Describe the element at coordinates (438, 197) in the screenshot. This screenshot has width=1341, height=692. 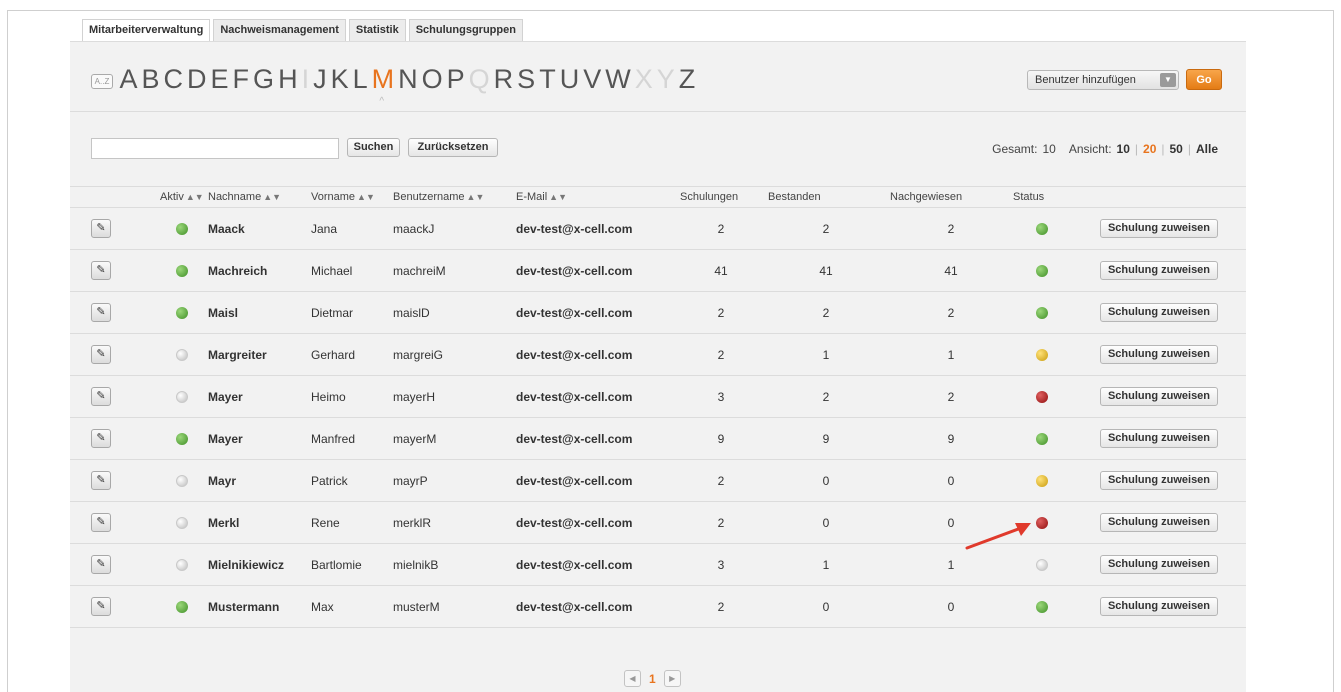
I see `col-benutzername: Benutzername ▲▼` at that location.